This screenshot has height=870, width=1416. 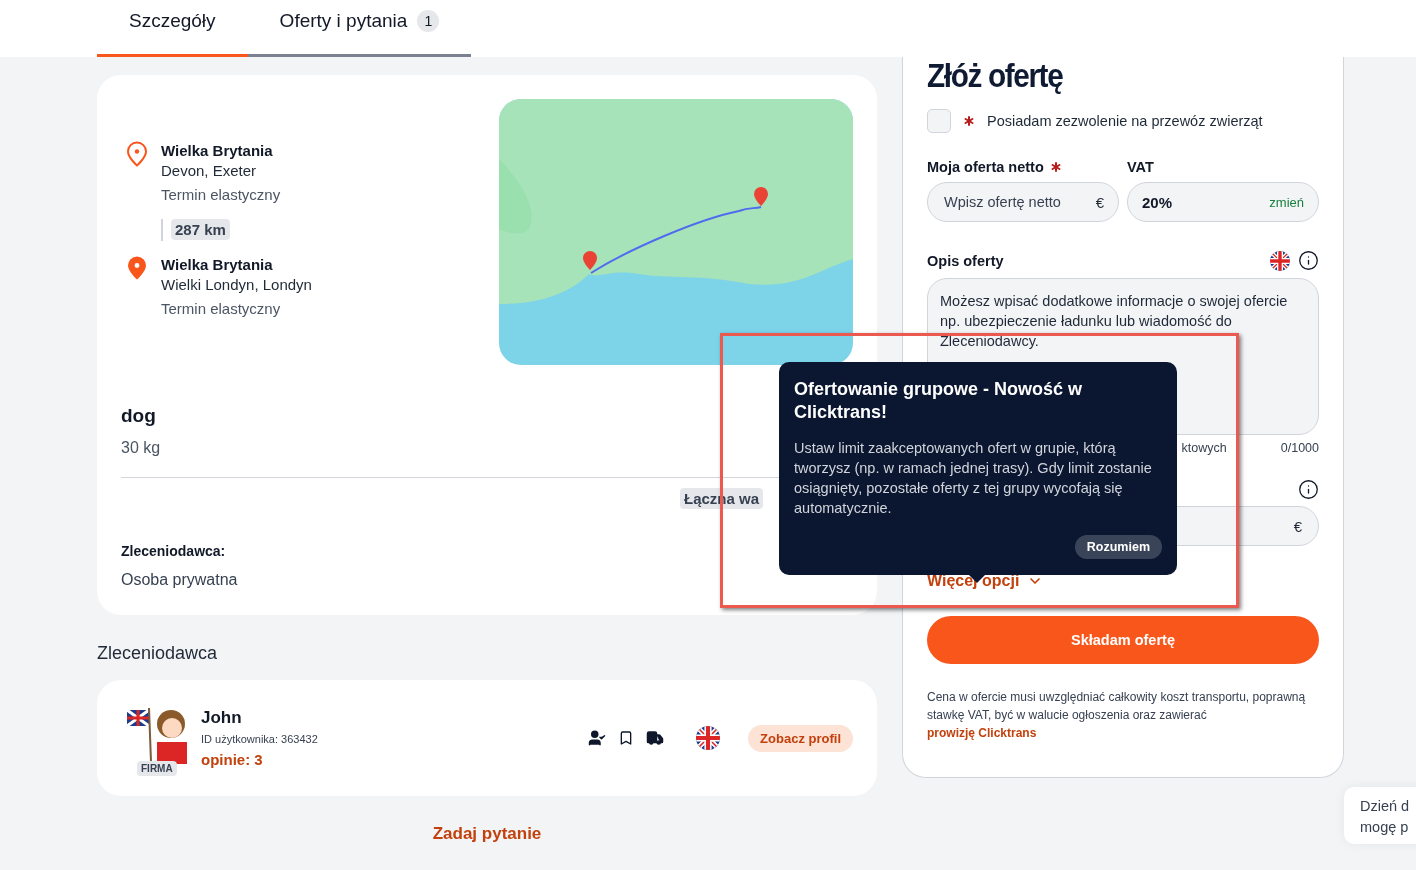 I want to click on distance-badge: 287 km, so click(x=200, y=229).